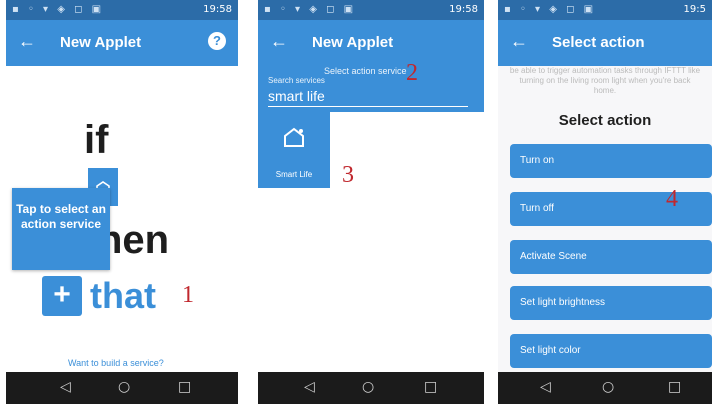 The height and width of the screenshot is (404, 714). What do you see at coordinates (188, 295) in the screenshot?
I see `step-number-1: 1` at bounding box center [188, 295].